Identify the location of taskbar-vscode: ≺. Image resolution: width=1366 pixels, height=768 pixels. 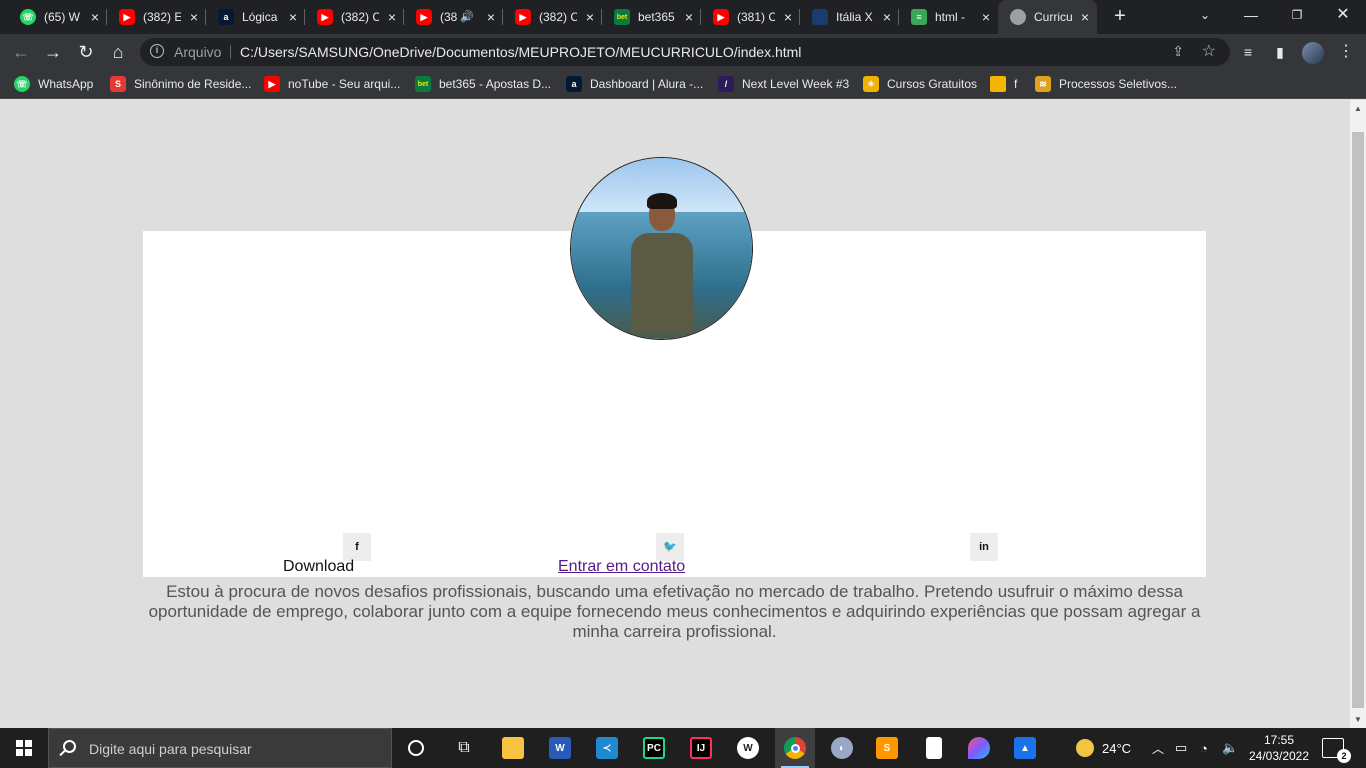
(607, 748).